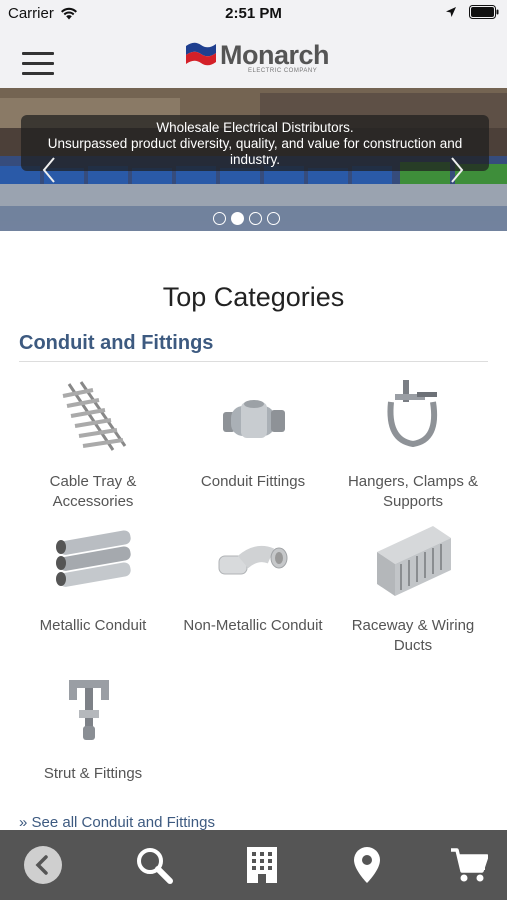  Describe the element at coordinates (94, 416) in the screenshot. I see `cable-tray-icon` at that location.